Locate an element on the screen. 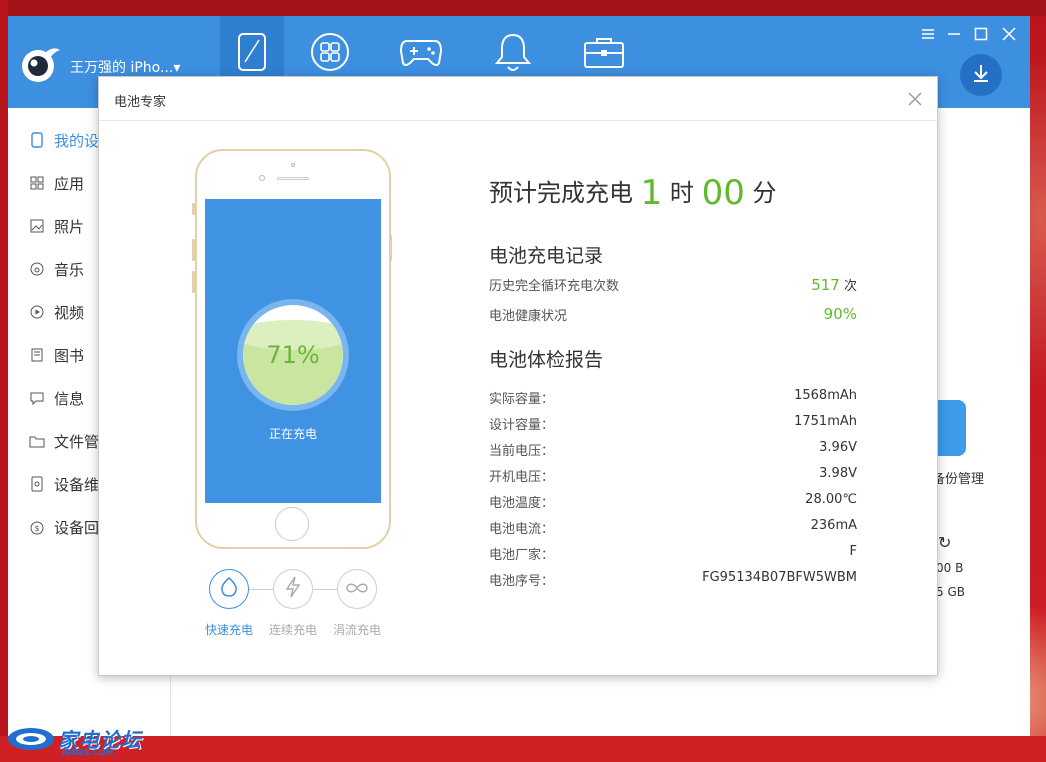  mode-connector is located at coordinates (261, 589).